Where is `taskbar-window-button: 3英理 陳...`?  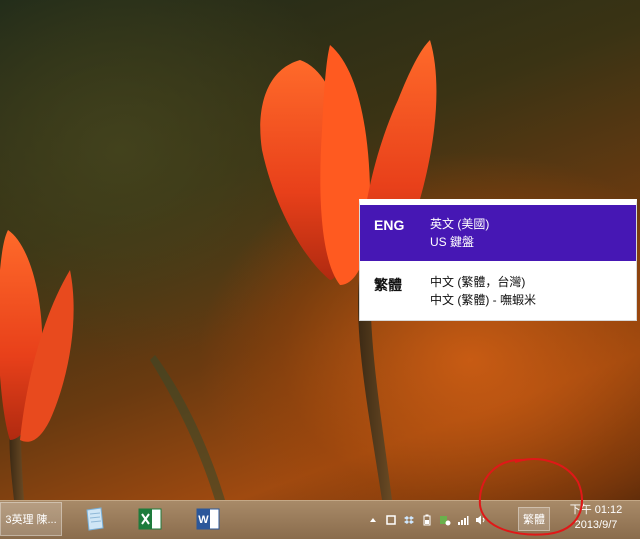
taskbar-window-button: 3英理 陳... is located at coordinates (31, 519).